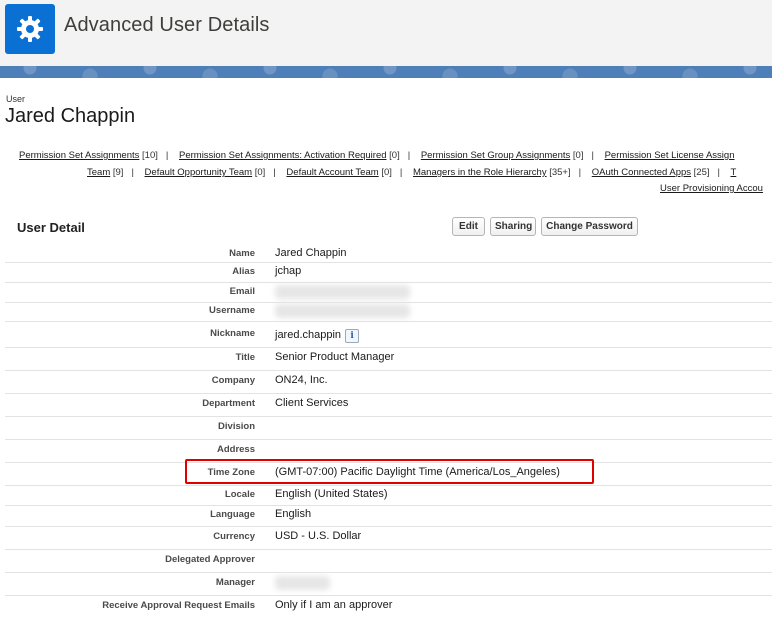 The width and height of the screenshot is (772, 618). I want to click on field-value: jchap, so click(288, 271).